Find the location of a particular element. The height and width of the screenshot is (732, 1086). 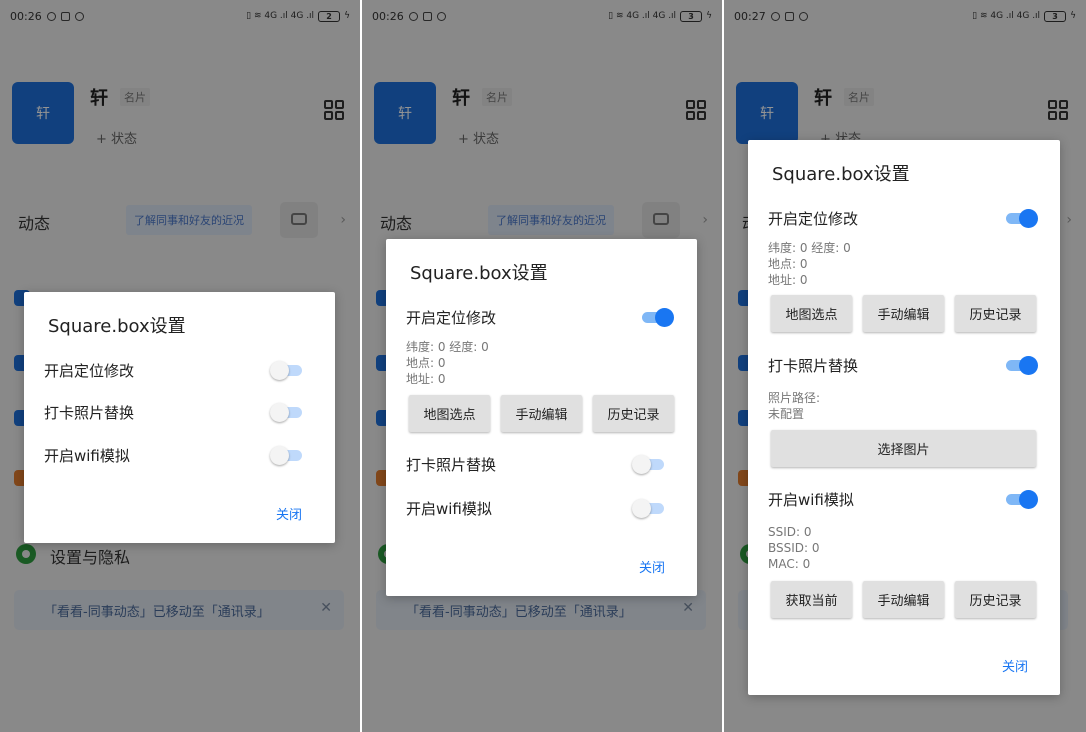

get-current-button: 获取当前 is located at coordinates (811, 599).